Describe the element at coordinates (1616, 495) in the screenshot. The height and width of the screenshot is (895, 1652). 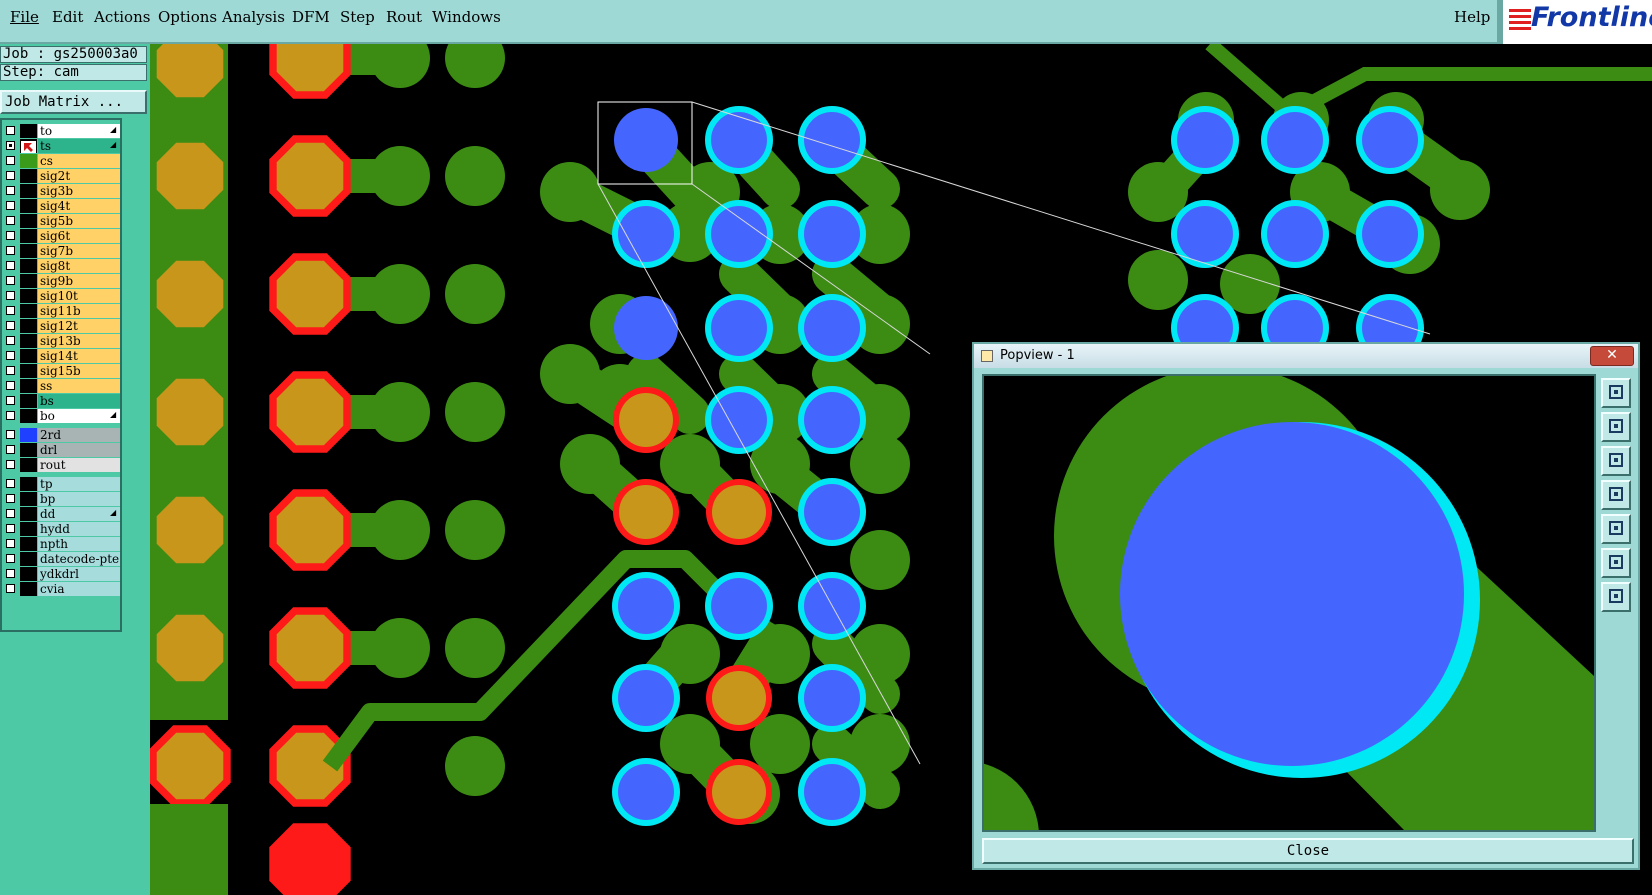
I see `pan-left-icon` at that location.